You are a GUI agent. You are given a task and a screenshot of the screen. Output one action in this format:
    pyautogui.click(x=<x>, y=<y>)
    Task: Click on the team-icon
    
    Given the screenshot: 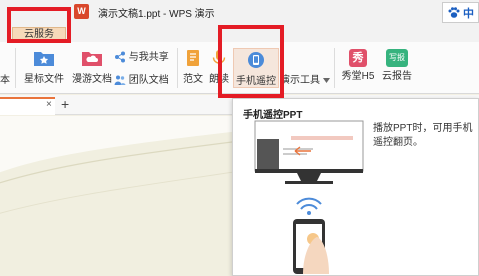 What is the action you would take?
    pyautogui.click(x=120, y=80)
    